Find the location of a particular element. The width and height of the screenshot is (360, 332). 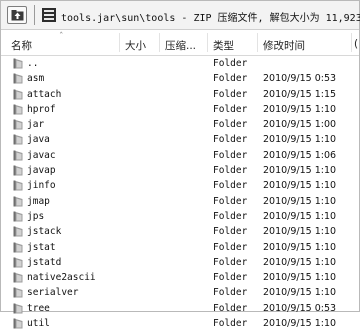

file-name: hprof is located at coordinates (41, 109).